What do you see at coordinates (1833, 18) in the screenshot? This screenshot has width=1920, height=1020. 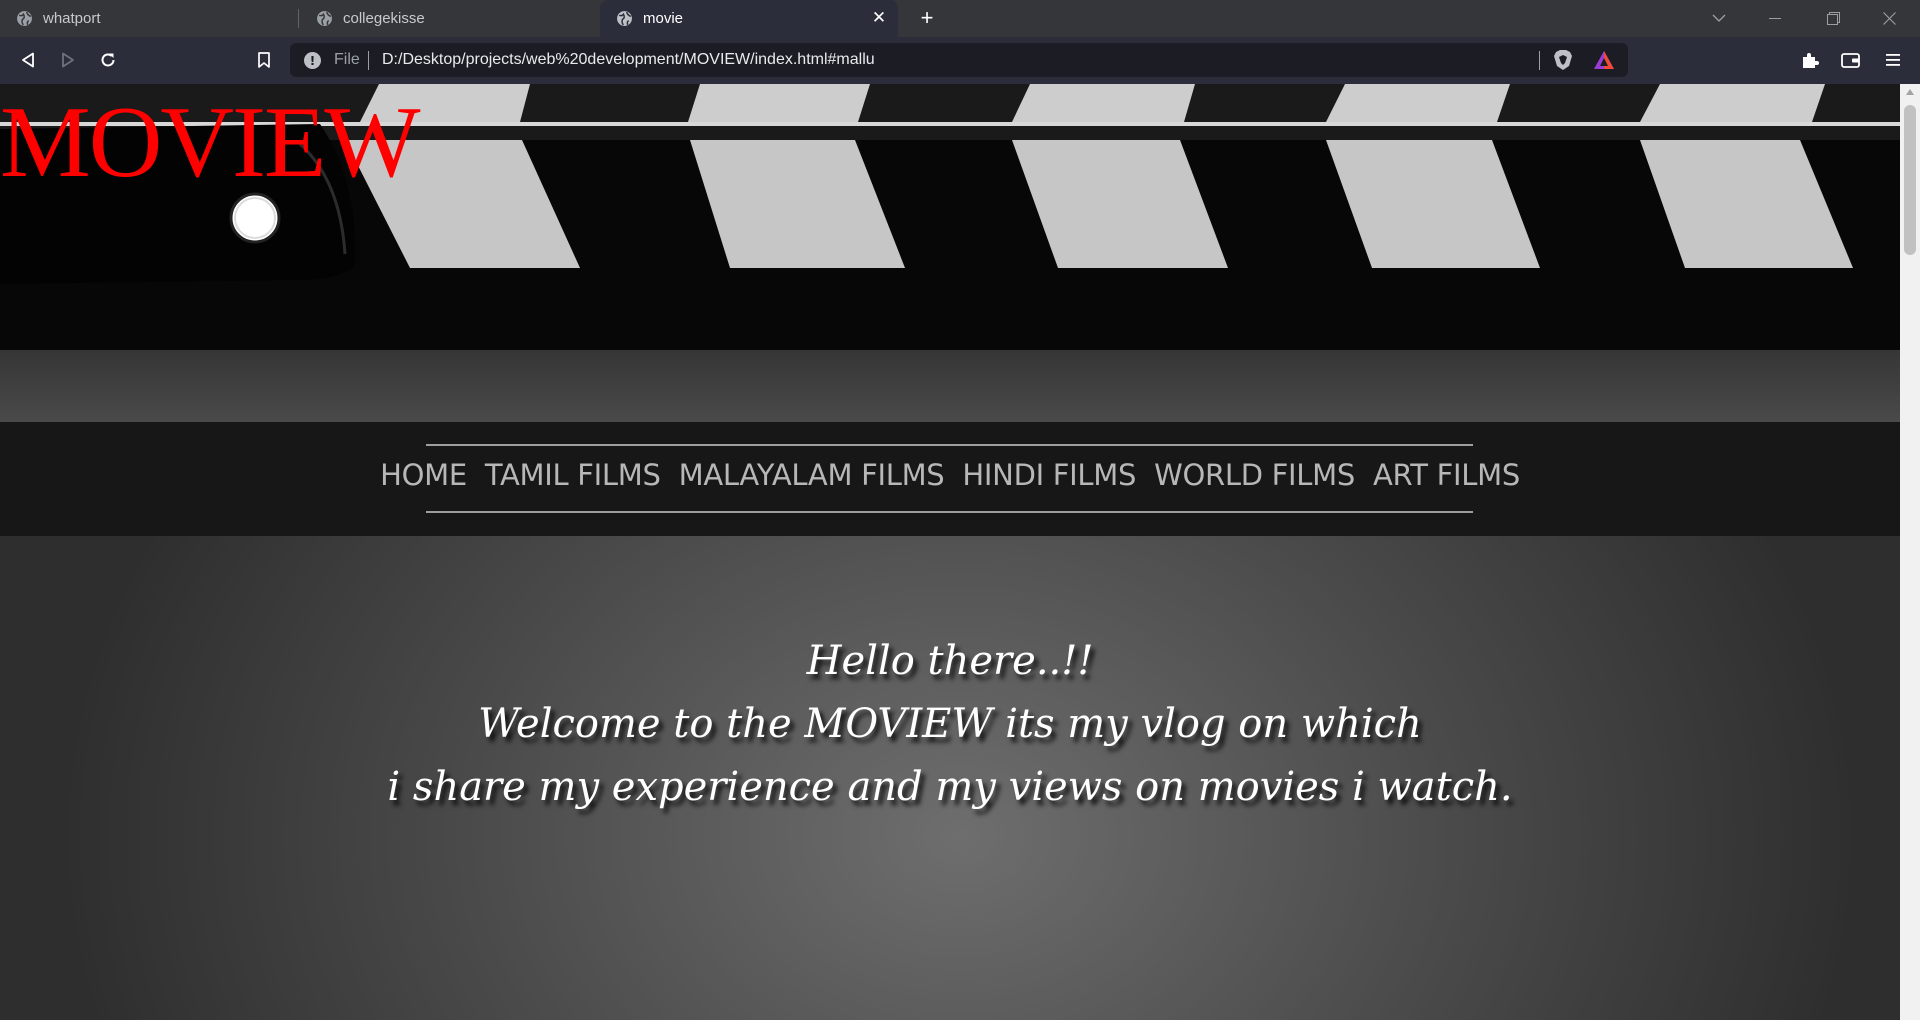 I see `restore-icon` at bounding box center [1833, 18].